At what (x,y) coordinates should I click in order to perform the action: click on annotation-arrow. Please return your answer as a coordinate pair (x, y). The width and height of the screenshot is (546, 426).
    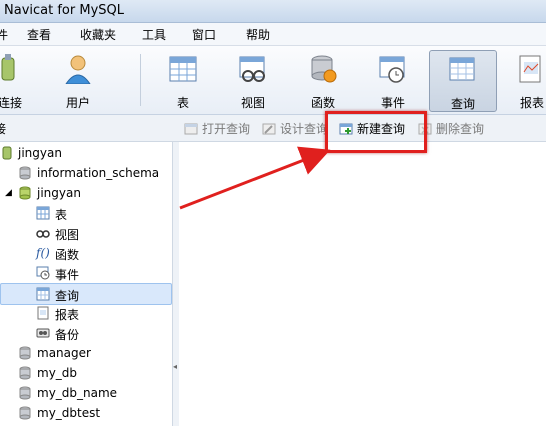
    Looking at the image, I should click on (255, 178).